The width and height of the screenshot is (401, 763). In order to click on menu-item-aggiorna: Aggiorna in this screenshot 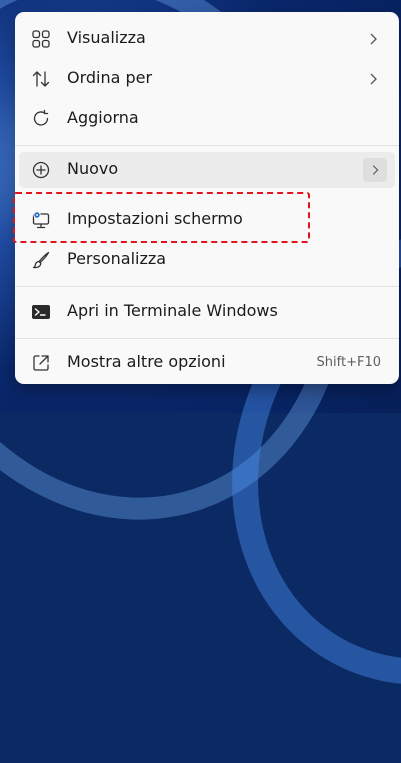, I will do `click(207, 119)`.